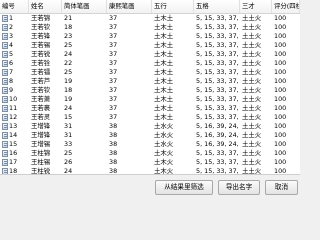 Image resolution: width=320 pixels, height=240 pixels. Describe the element at coordinates (41, 144) in the screenshot. I see `cell-name: 王增锡` at that location.